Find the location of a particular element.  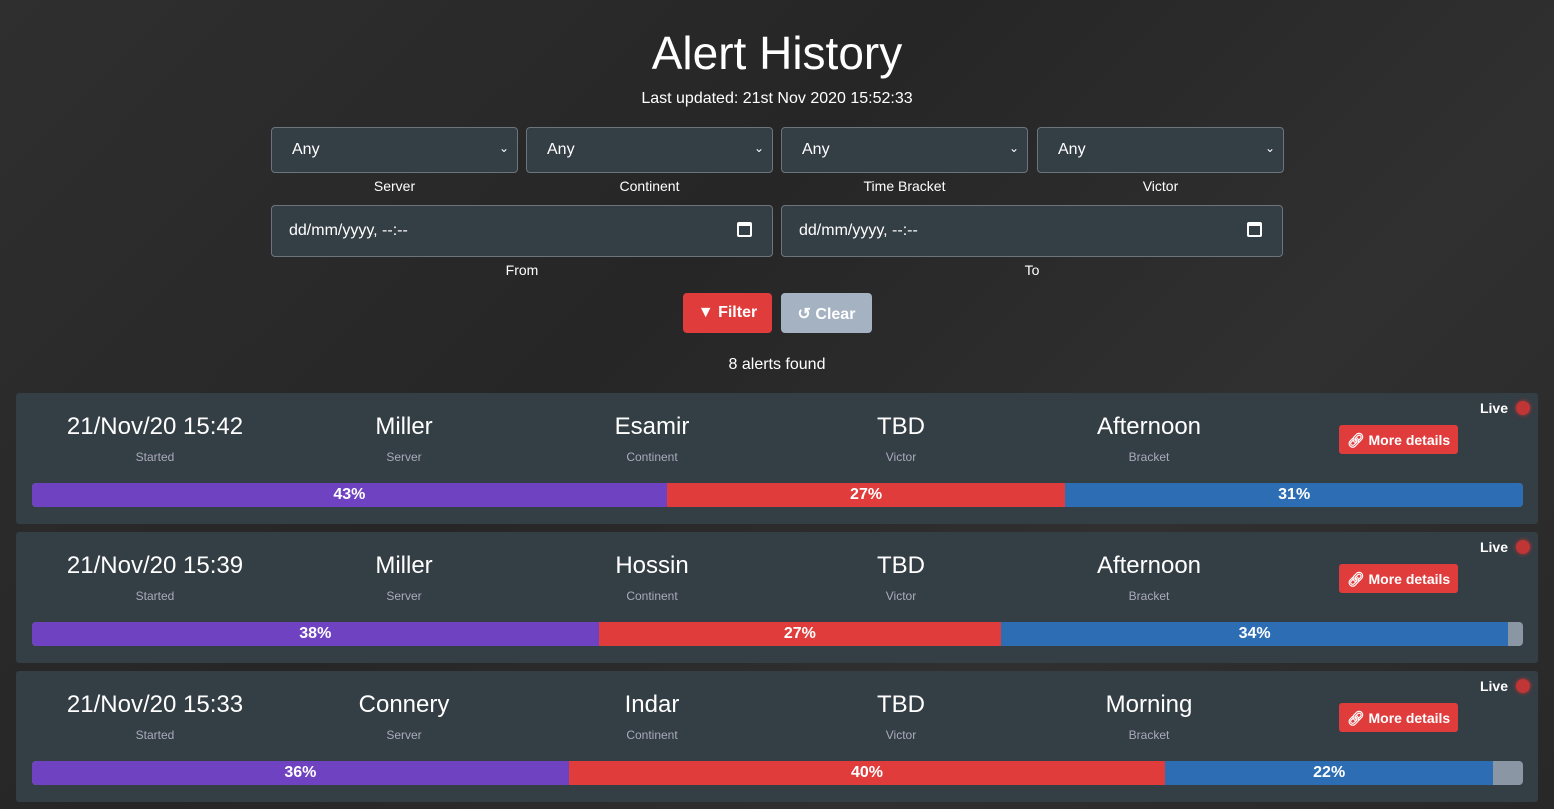

started-field: 21/Nov/20 15:39 Started is located at coordinates (155, 577).